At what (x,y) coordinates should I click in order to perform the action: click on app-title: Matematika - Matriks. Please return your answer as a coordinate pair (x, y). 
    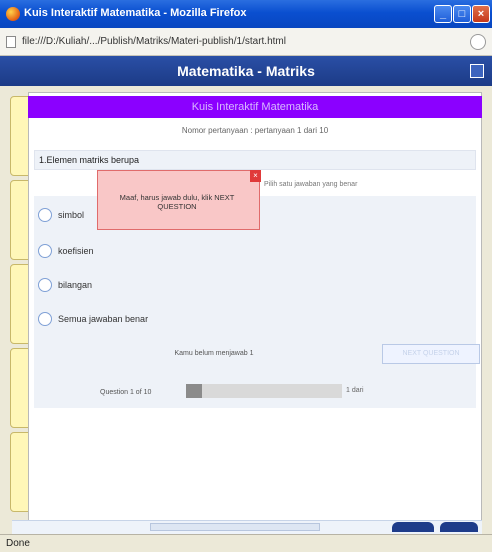
    Looking at the image, I should click on (246, 71).